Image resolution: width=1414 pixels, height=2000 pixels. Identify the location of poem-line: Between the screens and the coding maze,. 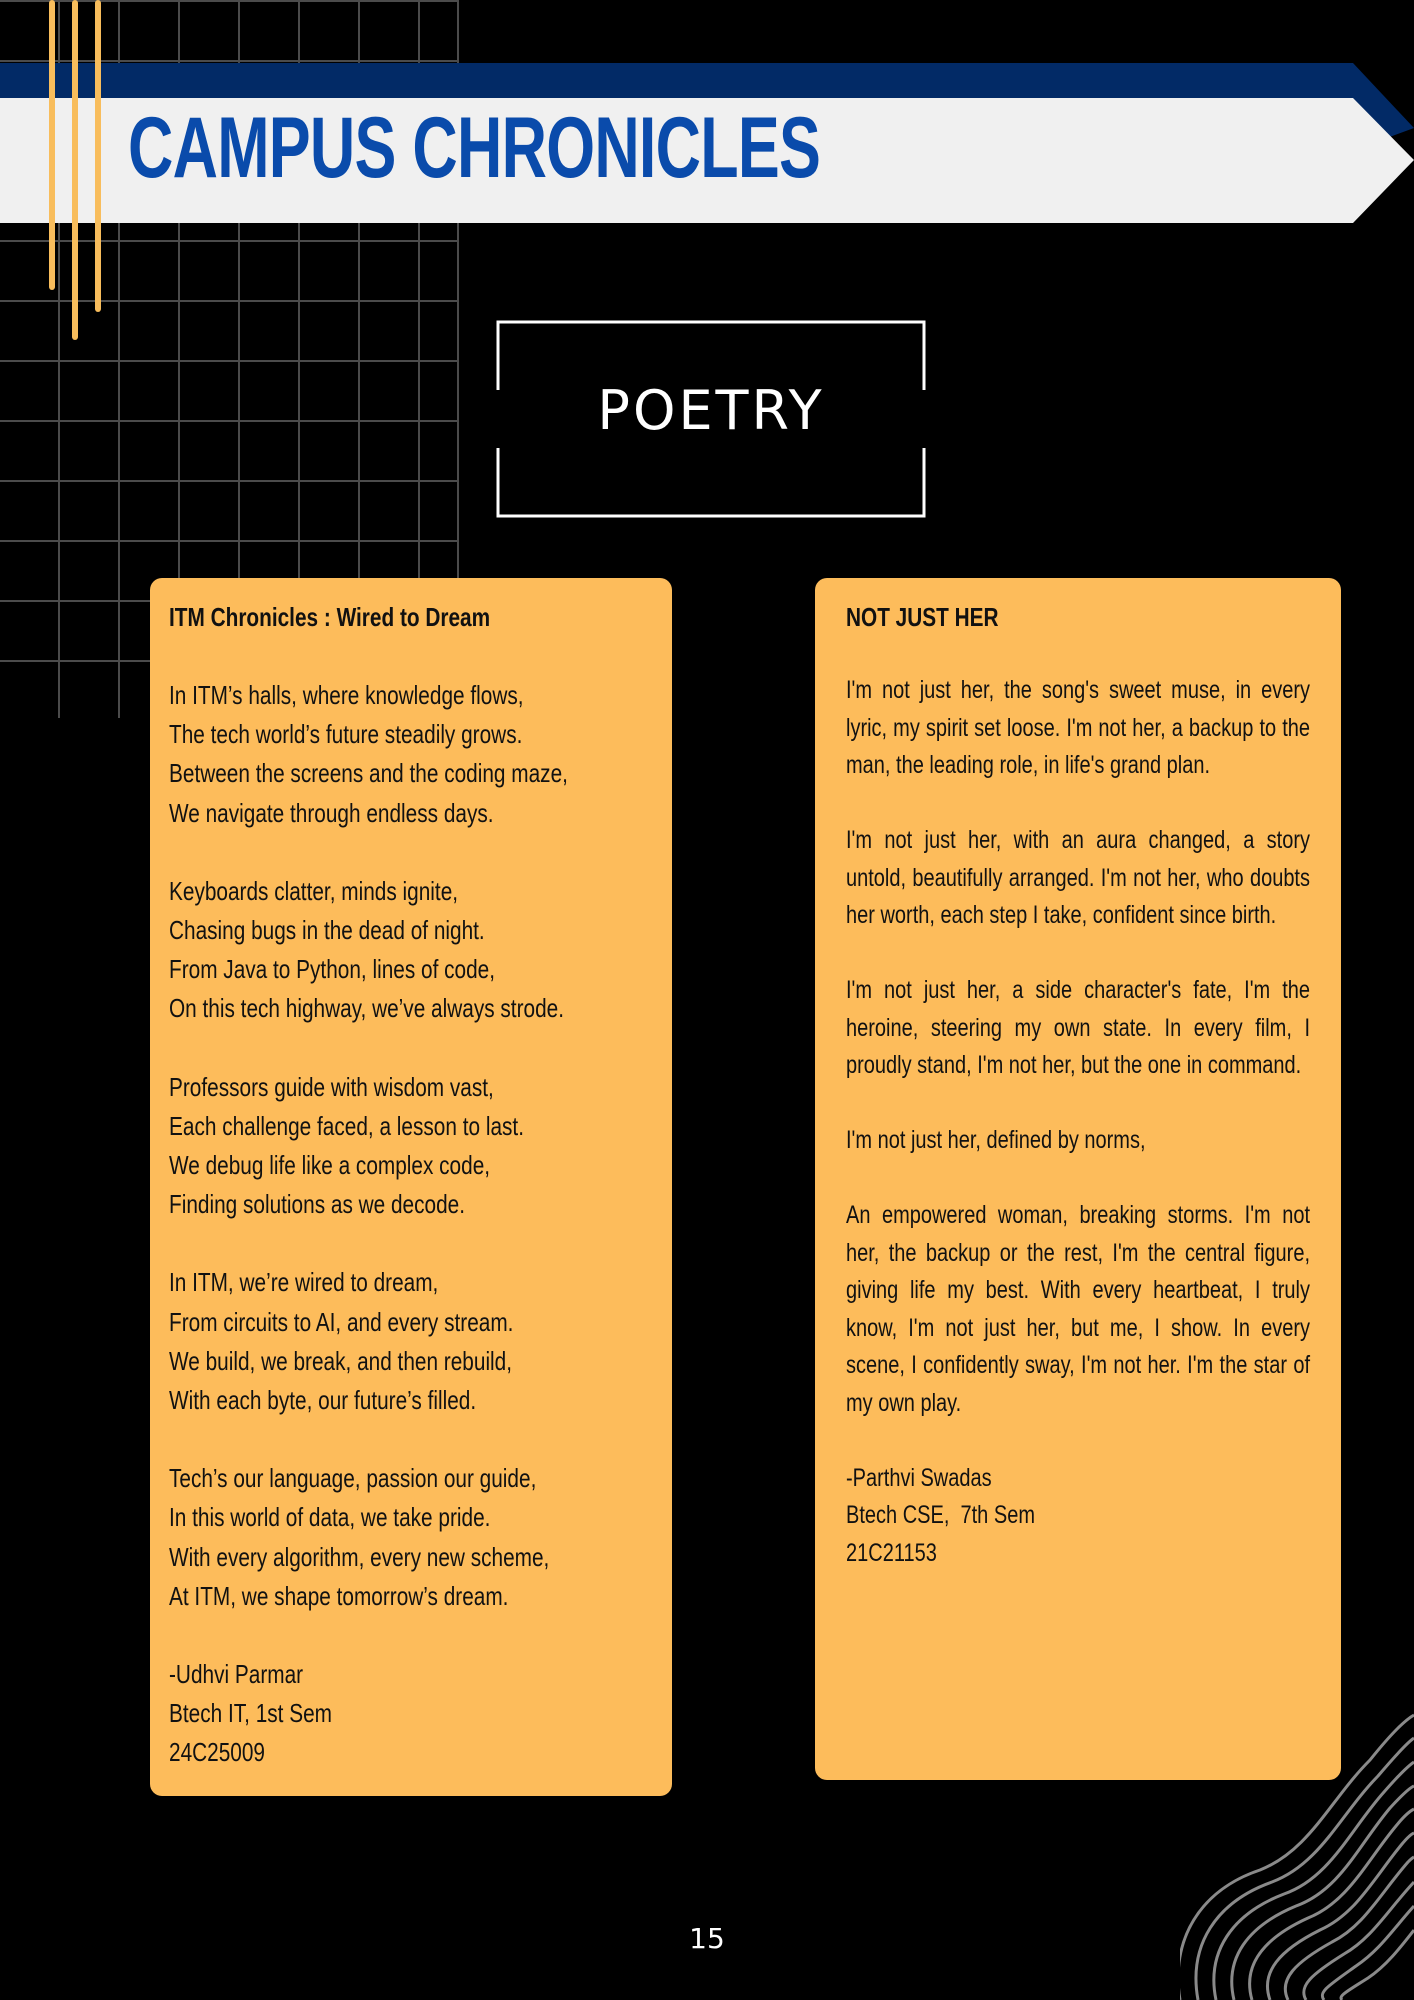
(368, 773).